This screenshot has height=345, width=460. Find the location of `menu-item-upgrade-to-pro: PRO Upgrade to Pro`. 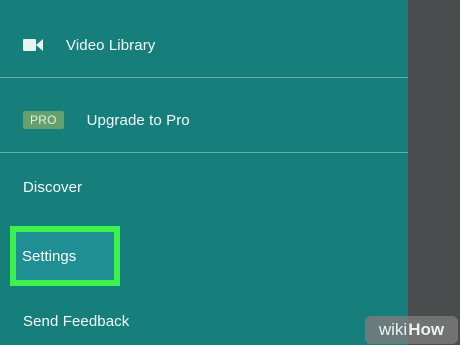

menu-item-upgrade-to-pro: PRO Upgrade to Pro is located at coordinates (204, 120).